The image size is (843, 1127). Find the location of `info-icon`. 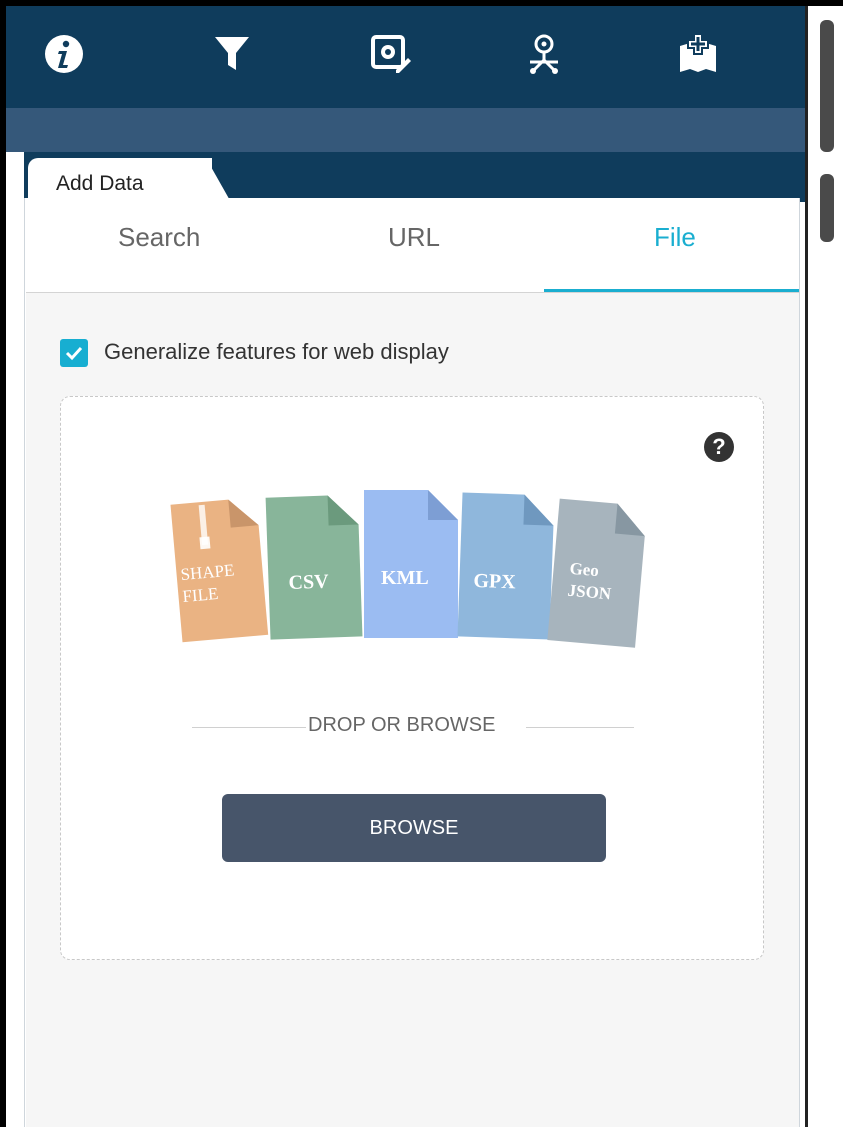

info-icon is located at coordinates (64, 54).